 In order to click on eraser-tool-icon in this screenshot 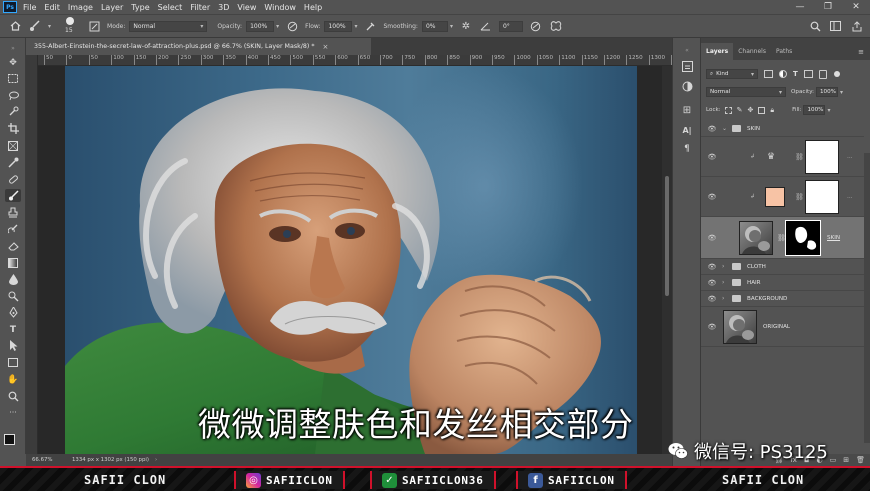, I will do `click(13, 245)`.